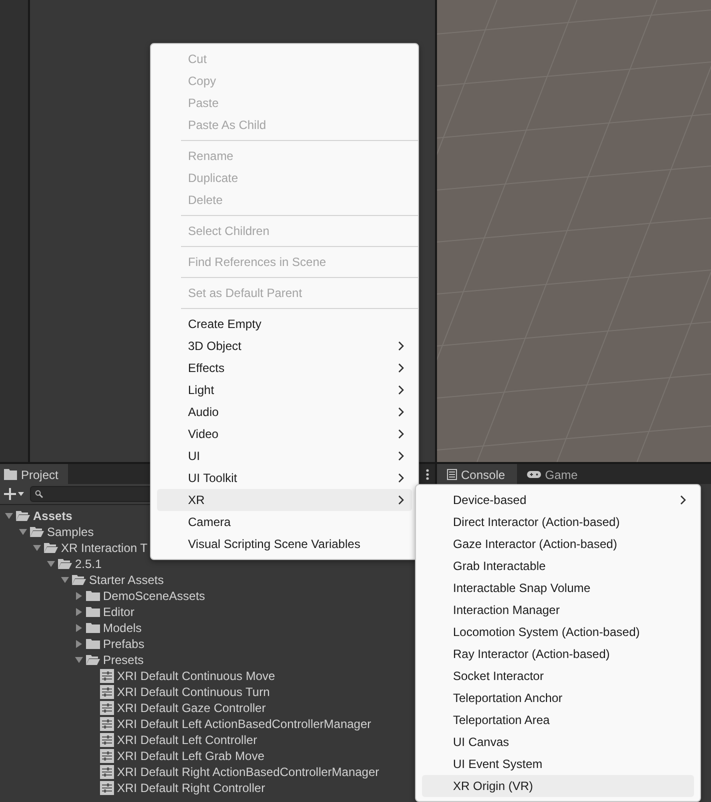  Describe the element at coordinates (193, 692) in the screenshot. I see `asset-name: XRI Default Continuous Turn` at that location.